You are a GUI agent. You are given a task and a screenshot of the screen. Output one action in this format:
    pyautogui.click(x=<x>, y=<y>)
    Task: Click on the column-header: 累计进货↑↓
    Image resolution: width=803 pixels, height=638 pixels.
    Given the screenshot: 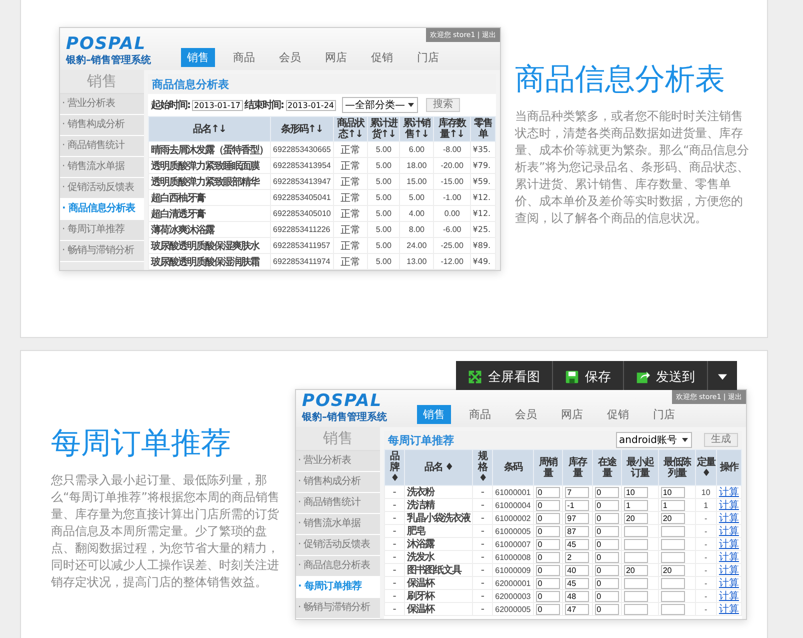 What is the action you would take?
    pyautogui.click(x=384, y=129)
    